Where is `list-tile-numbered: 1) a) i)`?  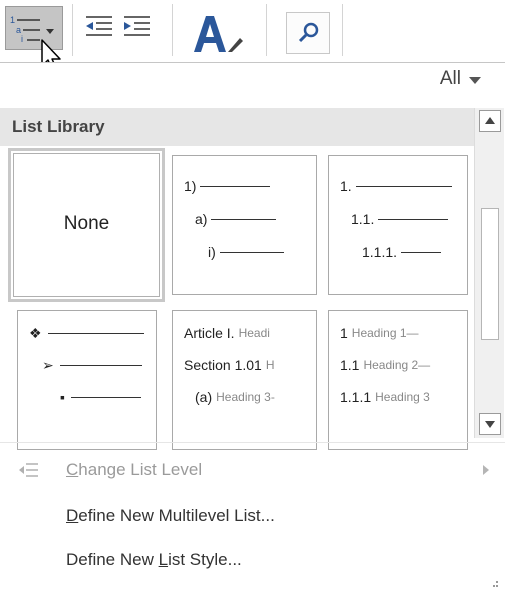 list-tile-numbered: 1) a) i) is located at coordinates (244, 225).